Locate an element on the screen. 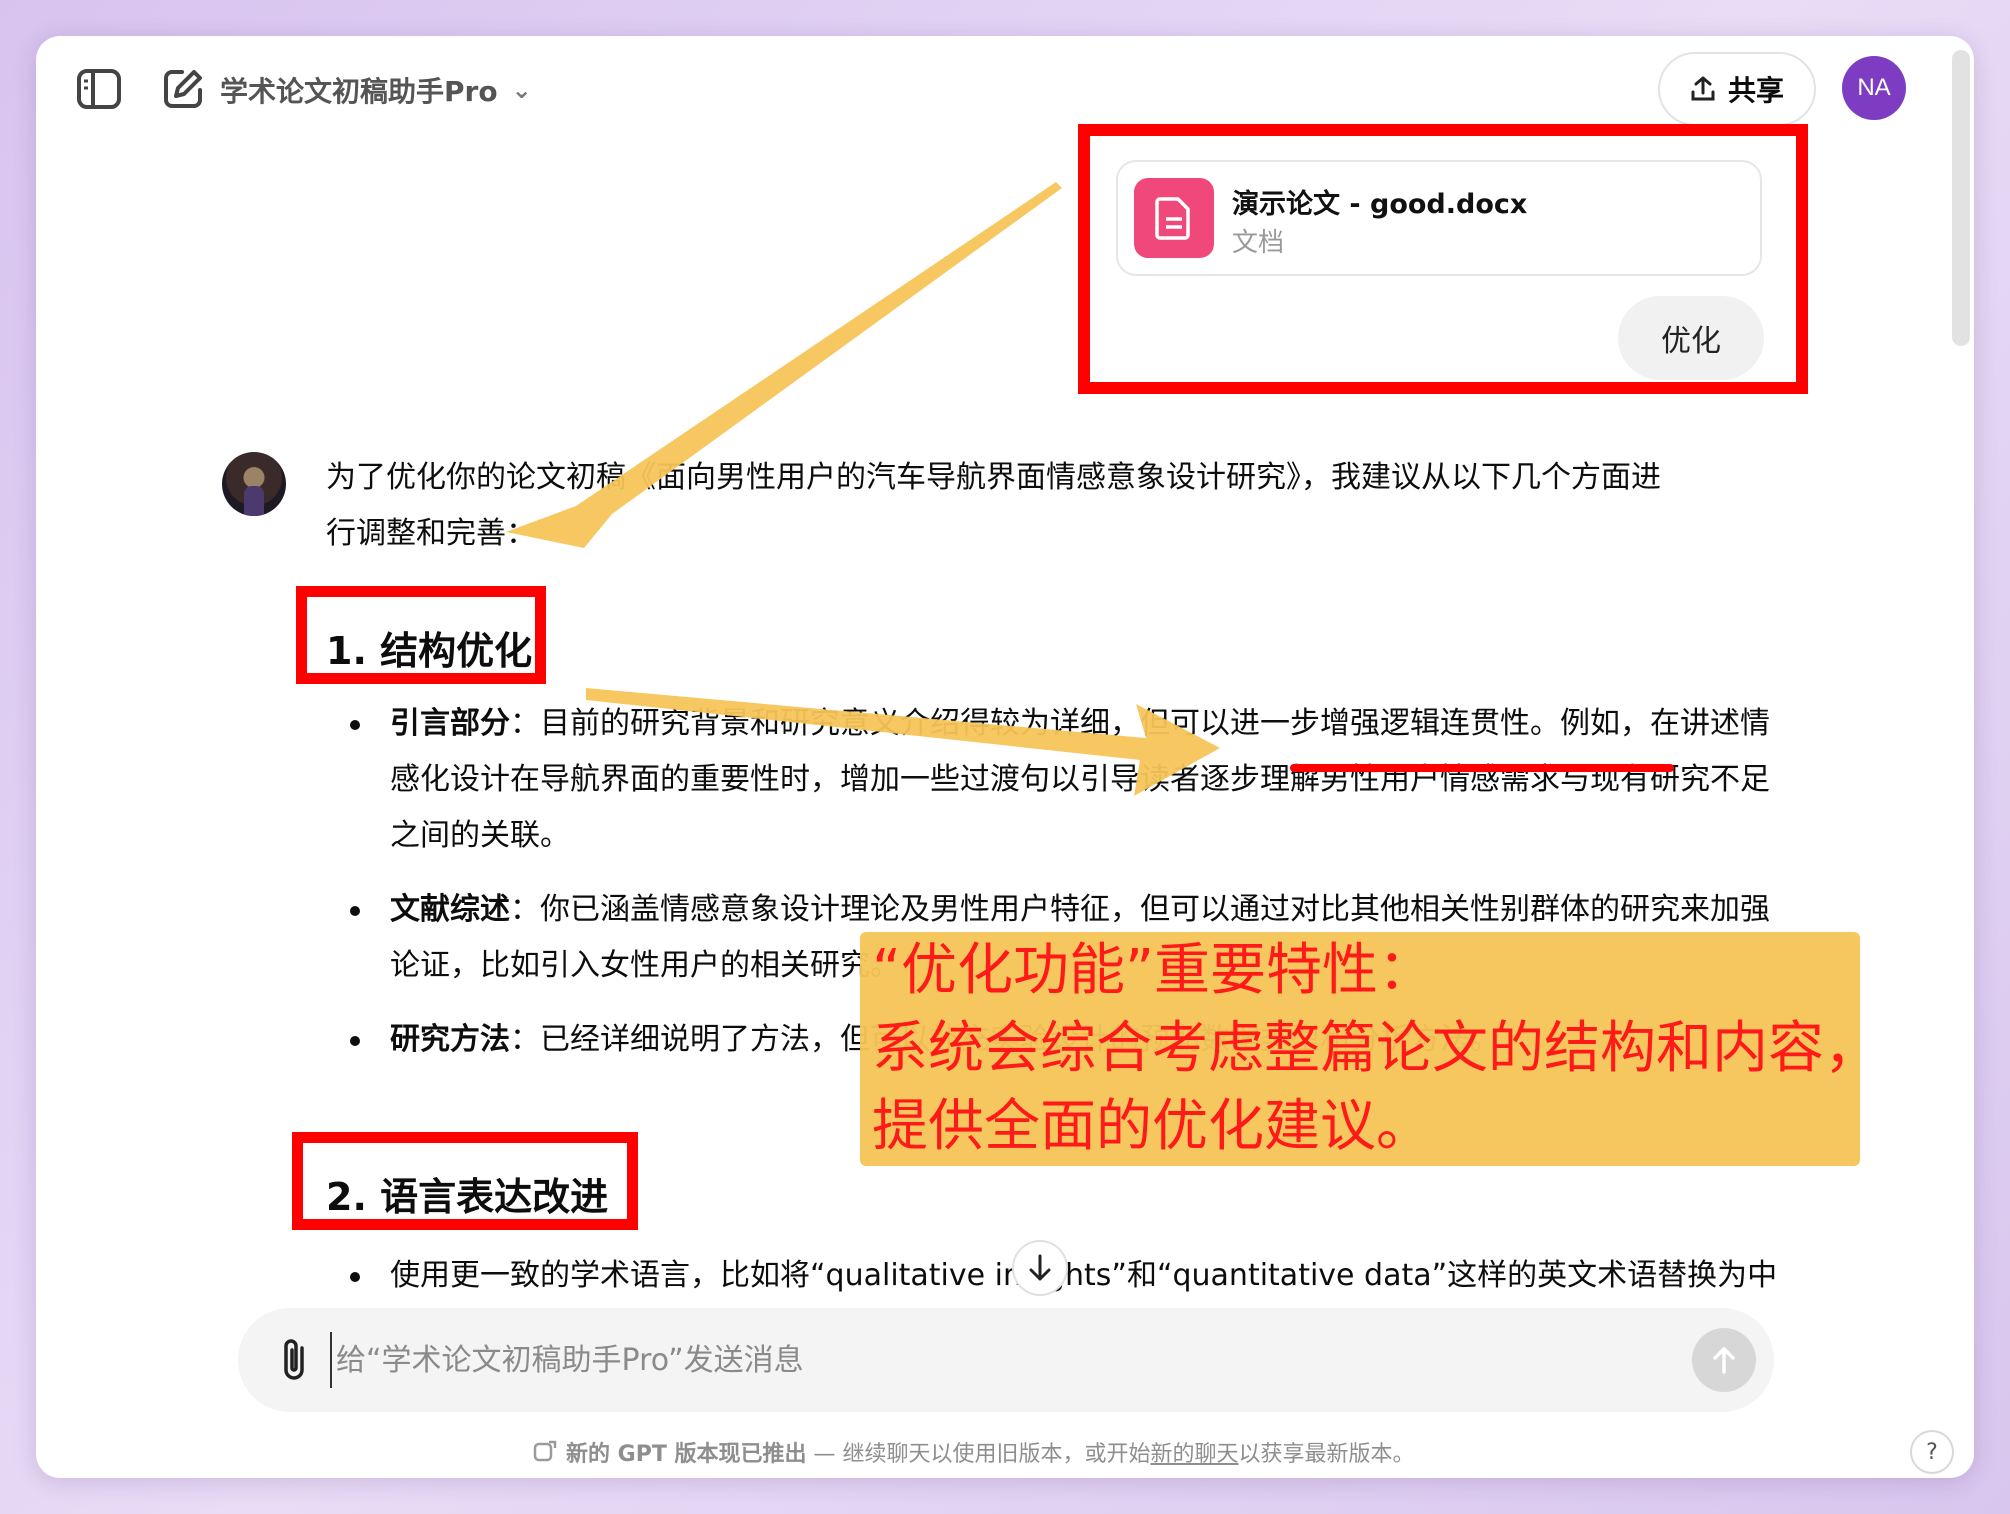 This screenshot has width=2010, height=1514. annotation-arrows is located at coordinates (863, 489).